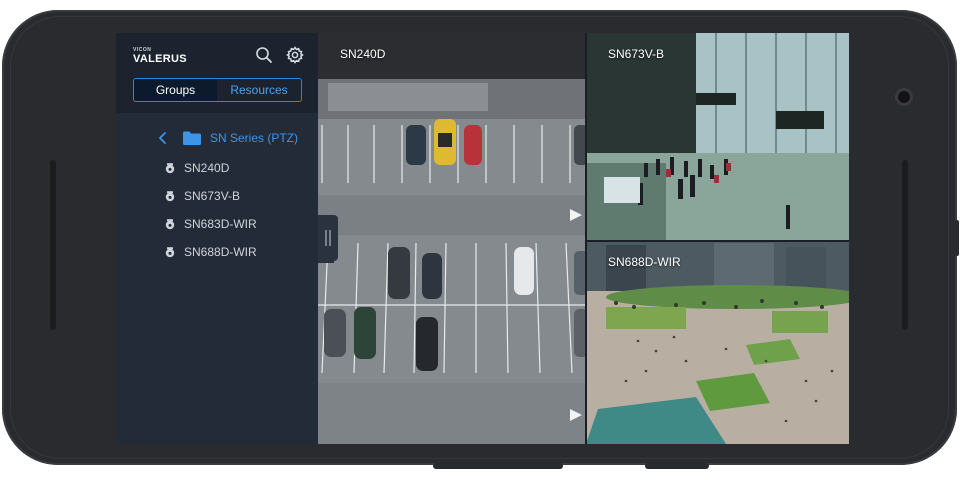 Image resolution: width=960 pixels, height=480 pixels. Describe the element at coordinates (259, 90) in the screenshot. I see `tab-resources: Resources` at that location.